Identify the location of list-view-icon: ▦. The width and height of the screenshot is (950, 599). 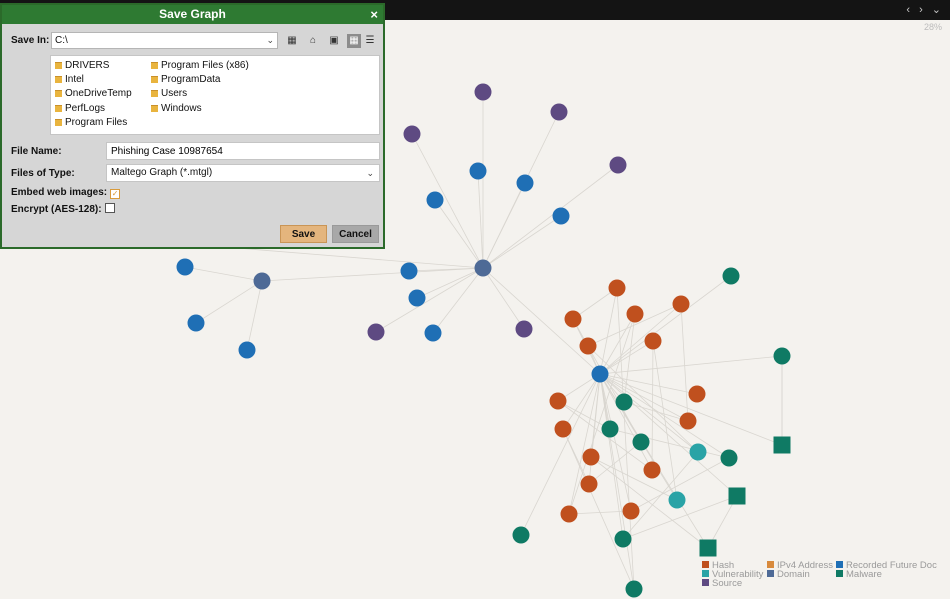
(354, 41).